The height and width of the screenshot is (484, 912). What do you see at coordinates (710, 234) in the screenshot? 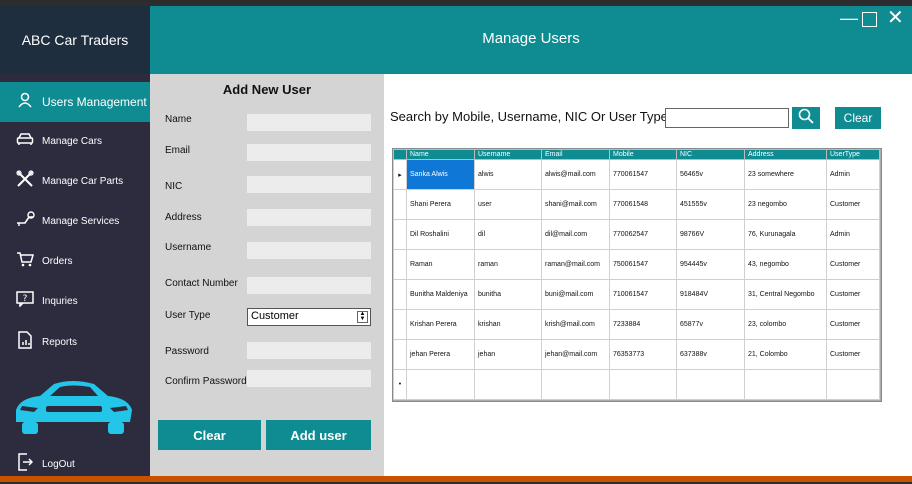
I see `table-cell: 98766V` at bounding box center [710, 234].